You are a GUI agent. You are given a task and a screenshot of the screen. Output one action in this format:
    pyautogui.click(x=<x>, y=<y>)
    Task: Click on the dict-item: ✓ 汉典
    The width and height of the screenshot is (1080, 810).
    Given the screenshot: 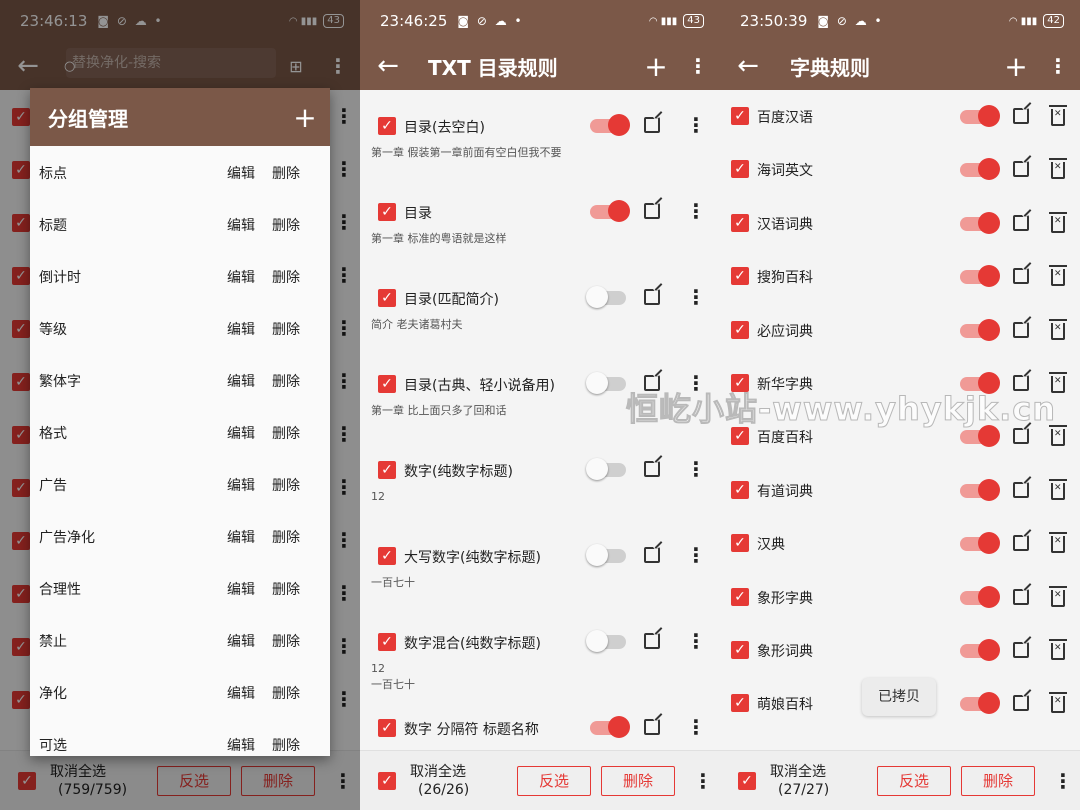 What is the action you would take?
    pyautogui.click(x=900, y=543)
    